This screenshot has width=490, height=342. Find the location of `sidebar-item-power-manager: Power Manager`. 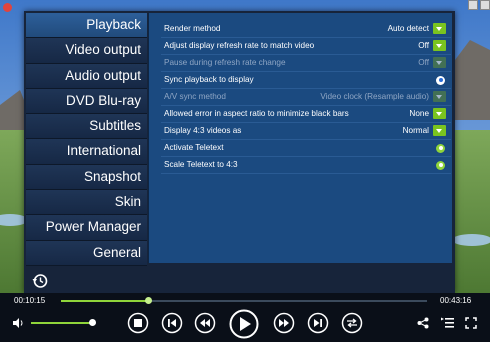

sidebar-item-power-manager: Power Manager is located at coordinates (86, 228).